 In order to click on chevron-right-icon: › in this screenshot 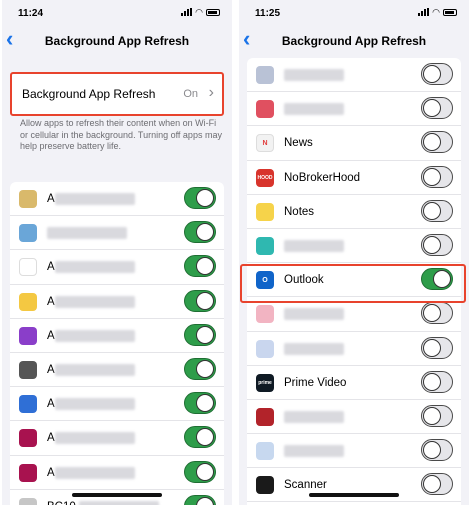, I will do `click(211, 92)`.